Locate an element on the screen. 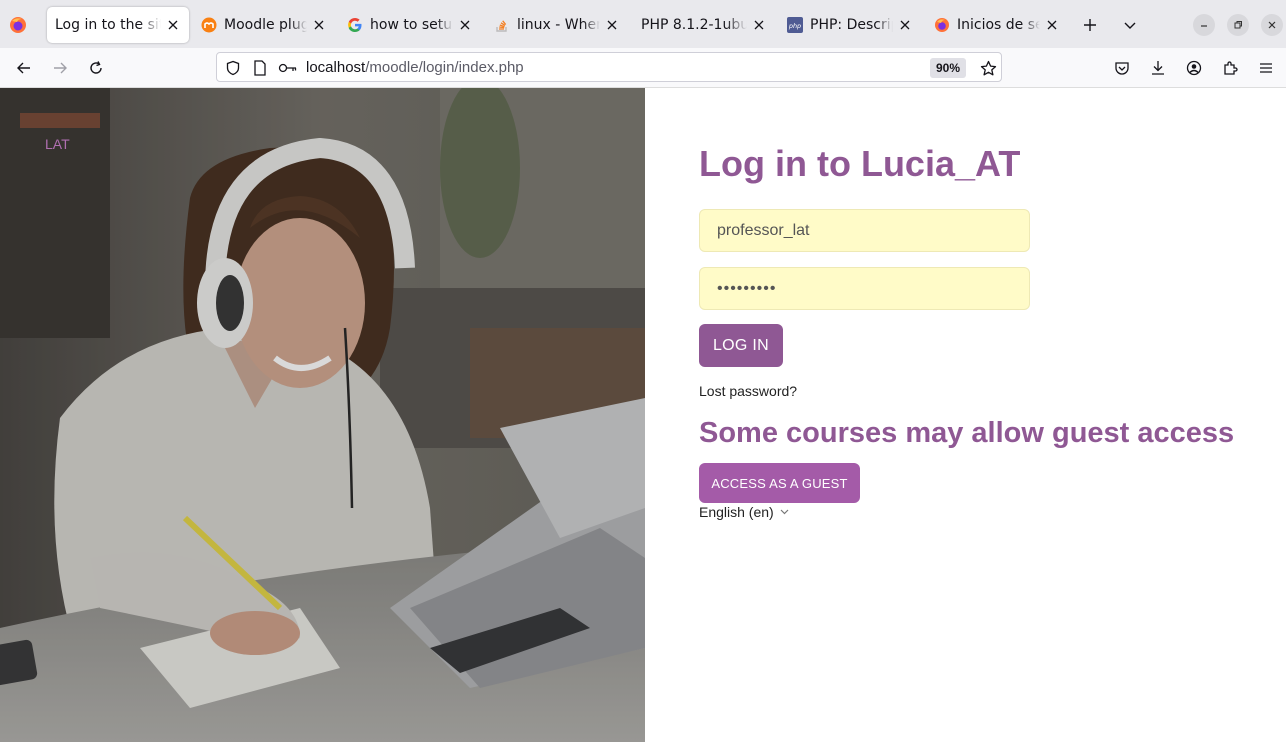  download-icon is located at coordinates (1158, 68).